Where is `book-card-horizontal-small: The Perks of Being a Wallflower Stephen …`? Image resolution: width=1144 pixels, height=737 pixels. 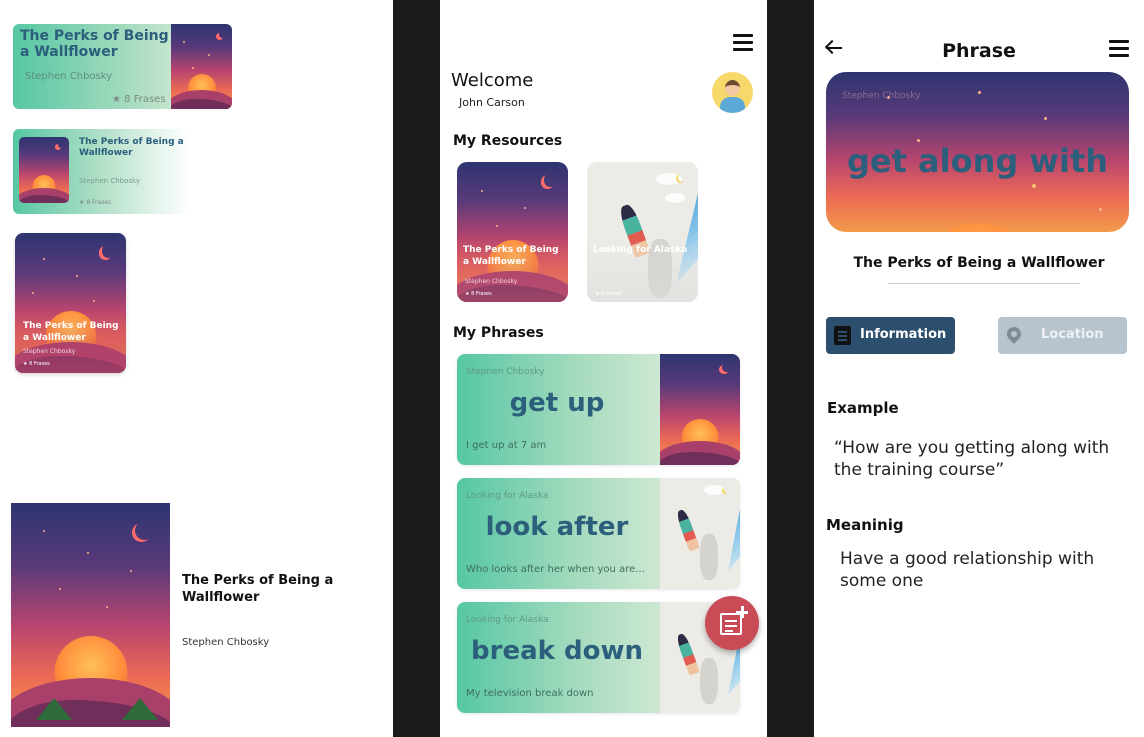 book-card-horizontal-small: The Perks of Being a Wallflower Stephen … is located at coordinates (101, 171).